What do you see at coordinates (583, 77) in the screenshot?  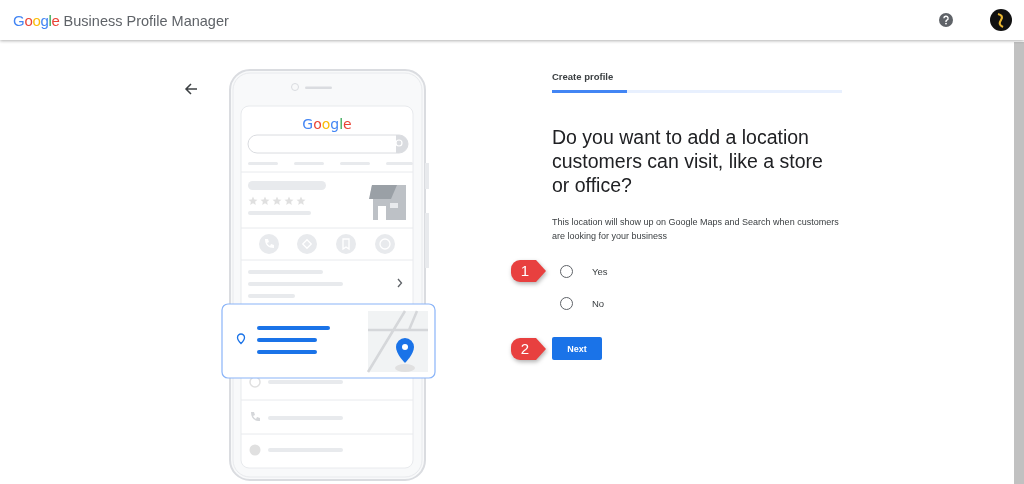 I see `step-label: Create profile` at bounding box center [583, 77].